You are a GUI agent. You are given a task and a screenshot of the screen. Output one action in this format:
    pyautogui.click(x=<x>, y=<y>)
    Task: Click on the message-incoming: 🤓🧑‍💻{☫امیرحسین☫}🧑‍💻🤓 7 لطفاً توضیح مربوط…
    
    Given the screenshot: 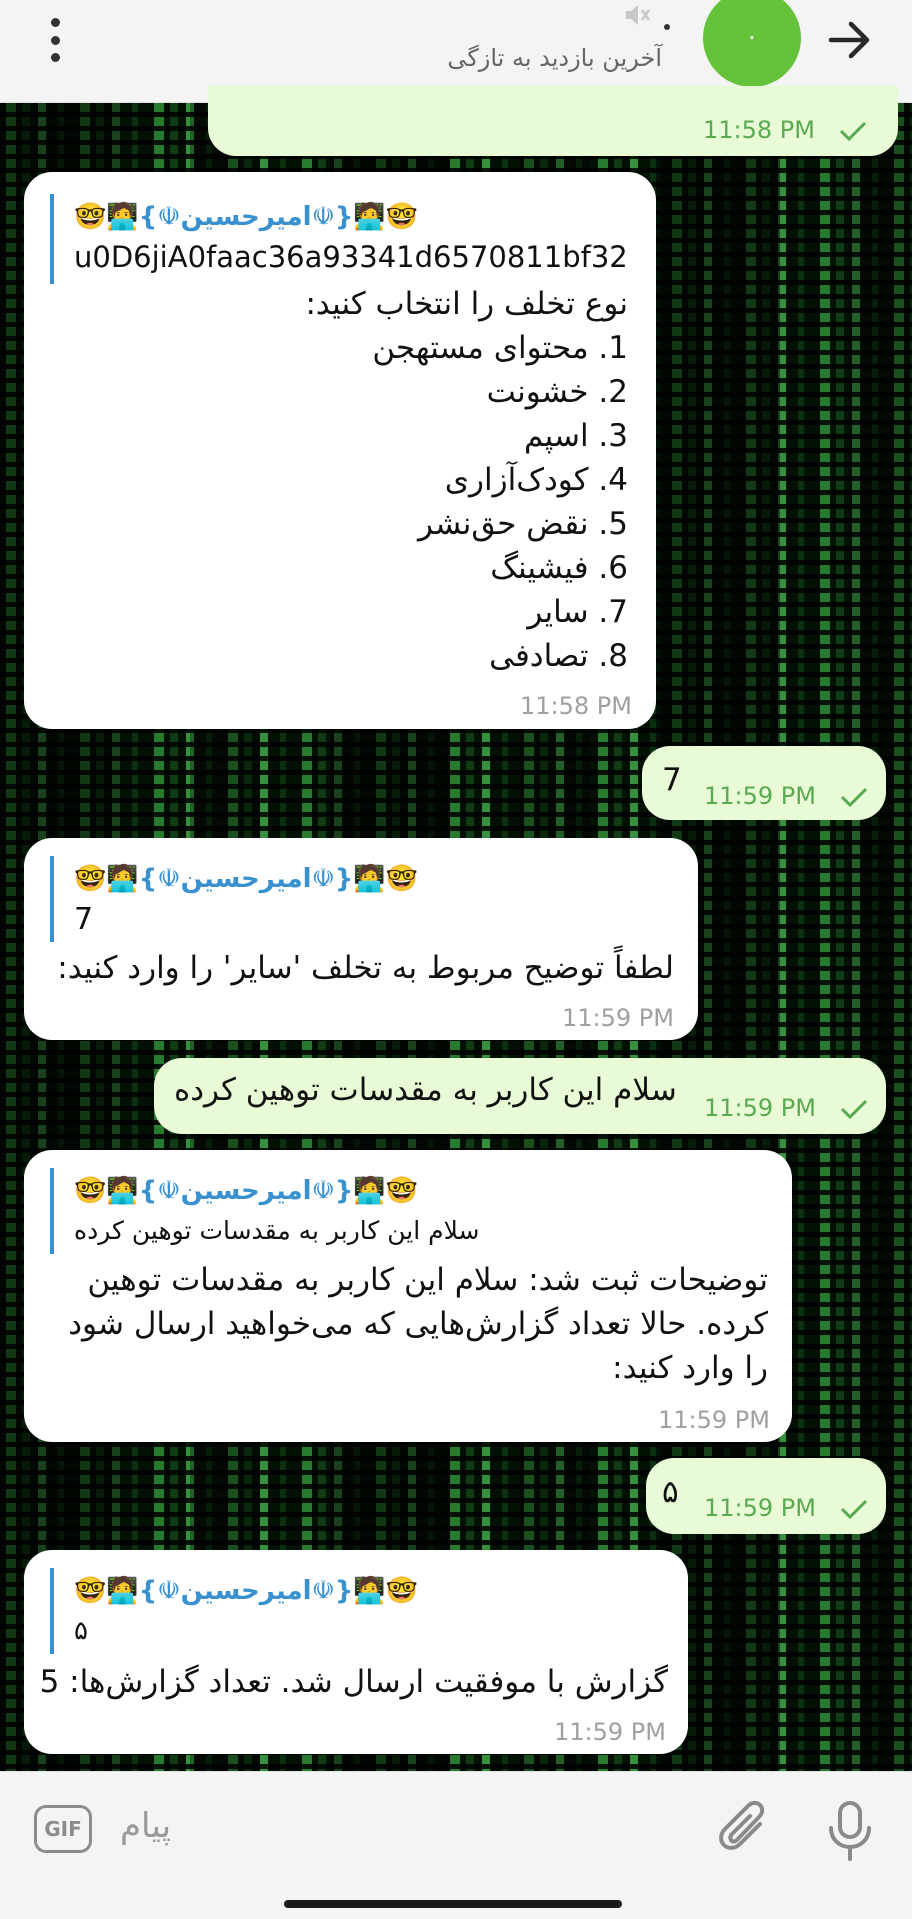 What is the action you would take?
    pyautogui.click(x=361, y=939)
    